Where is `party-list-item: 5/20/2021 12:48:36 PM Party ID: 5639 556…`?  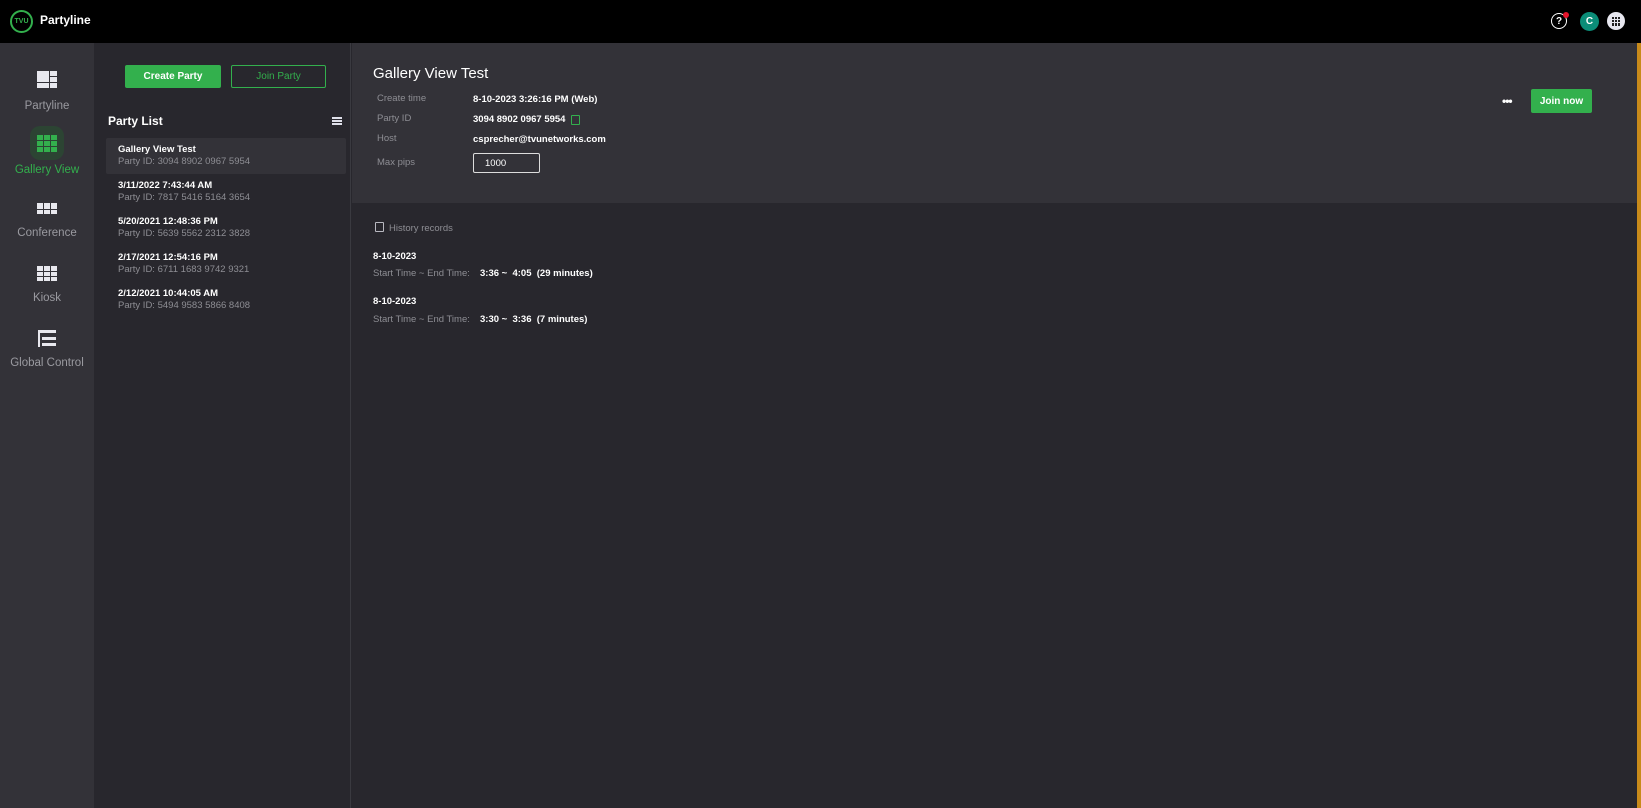
party-list-item: 5/20/2021 12:48:36 PM Party ID: 5639 556… is located at coordinates (226, 228).